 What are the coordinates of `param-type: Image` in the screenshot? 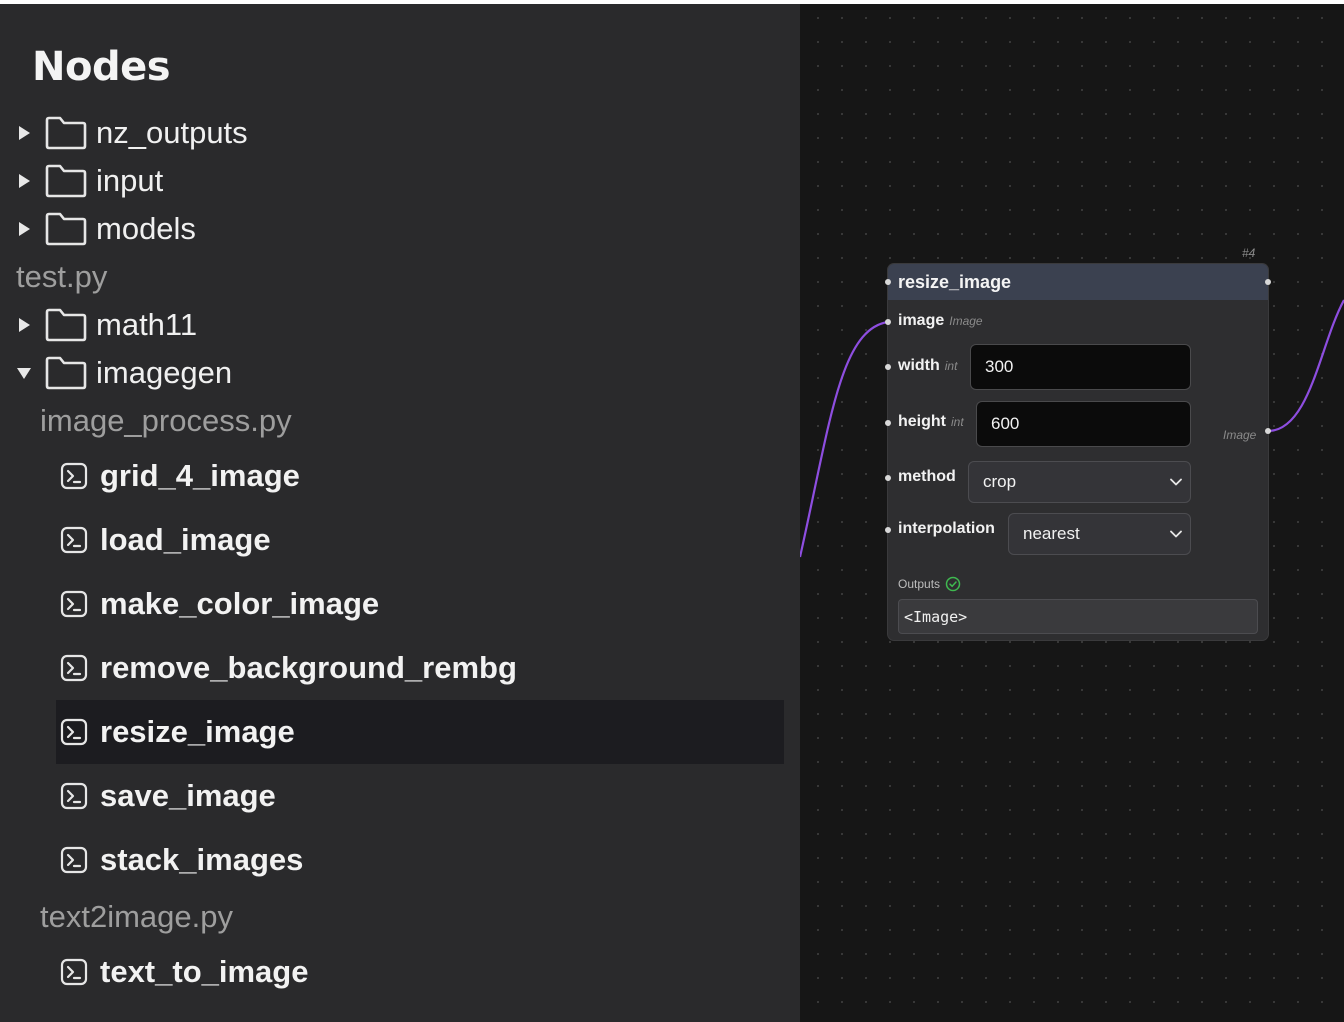 It's located at (966, 321).